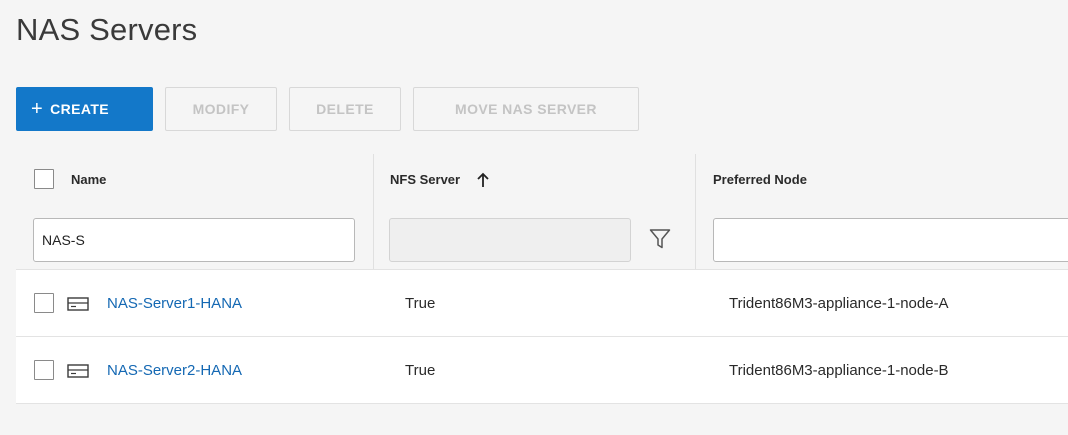 The height and width of the screenshot is (435, 1068). I want to click on modify-button-label: MODIFY, so click(221, 109).